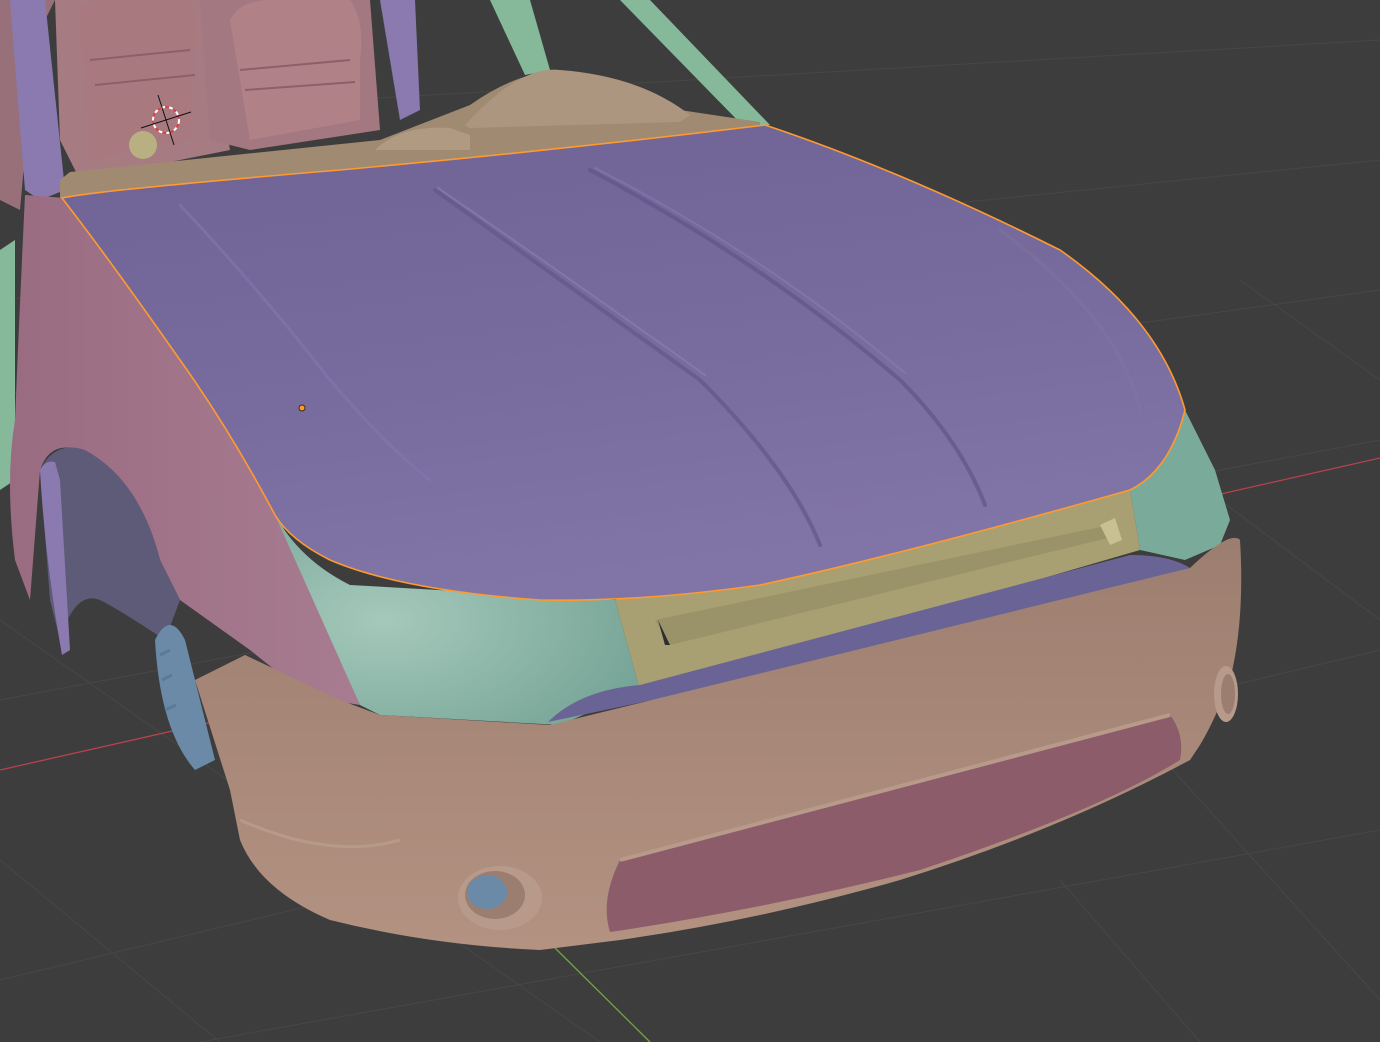  Describe the element at coordinates (143, 145) in the screenshot. I see `rearview-mirror-knob` at that location.